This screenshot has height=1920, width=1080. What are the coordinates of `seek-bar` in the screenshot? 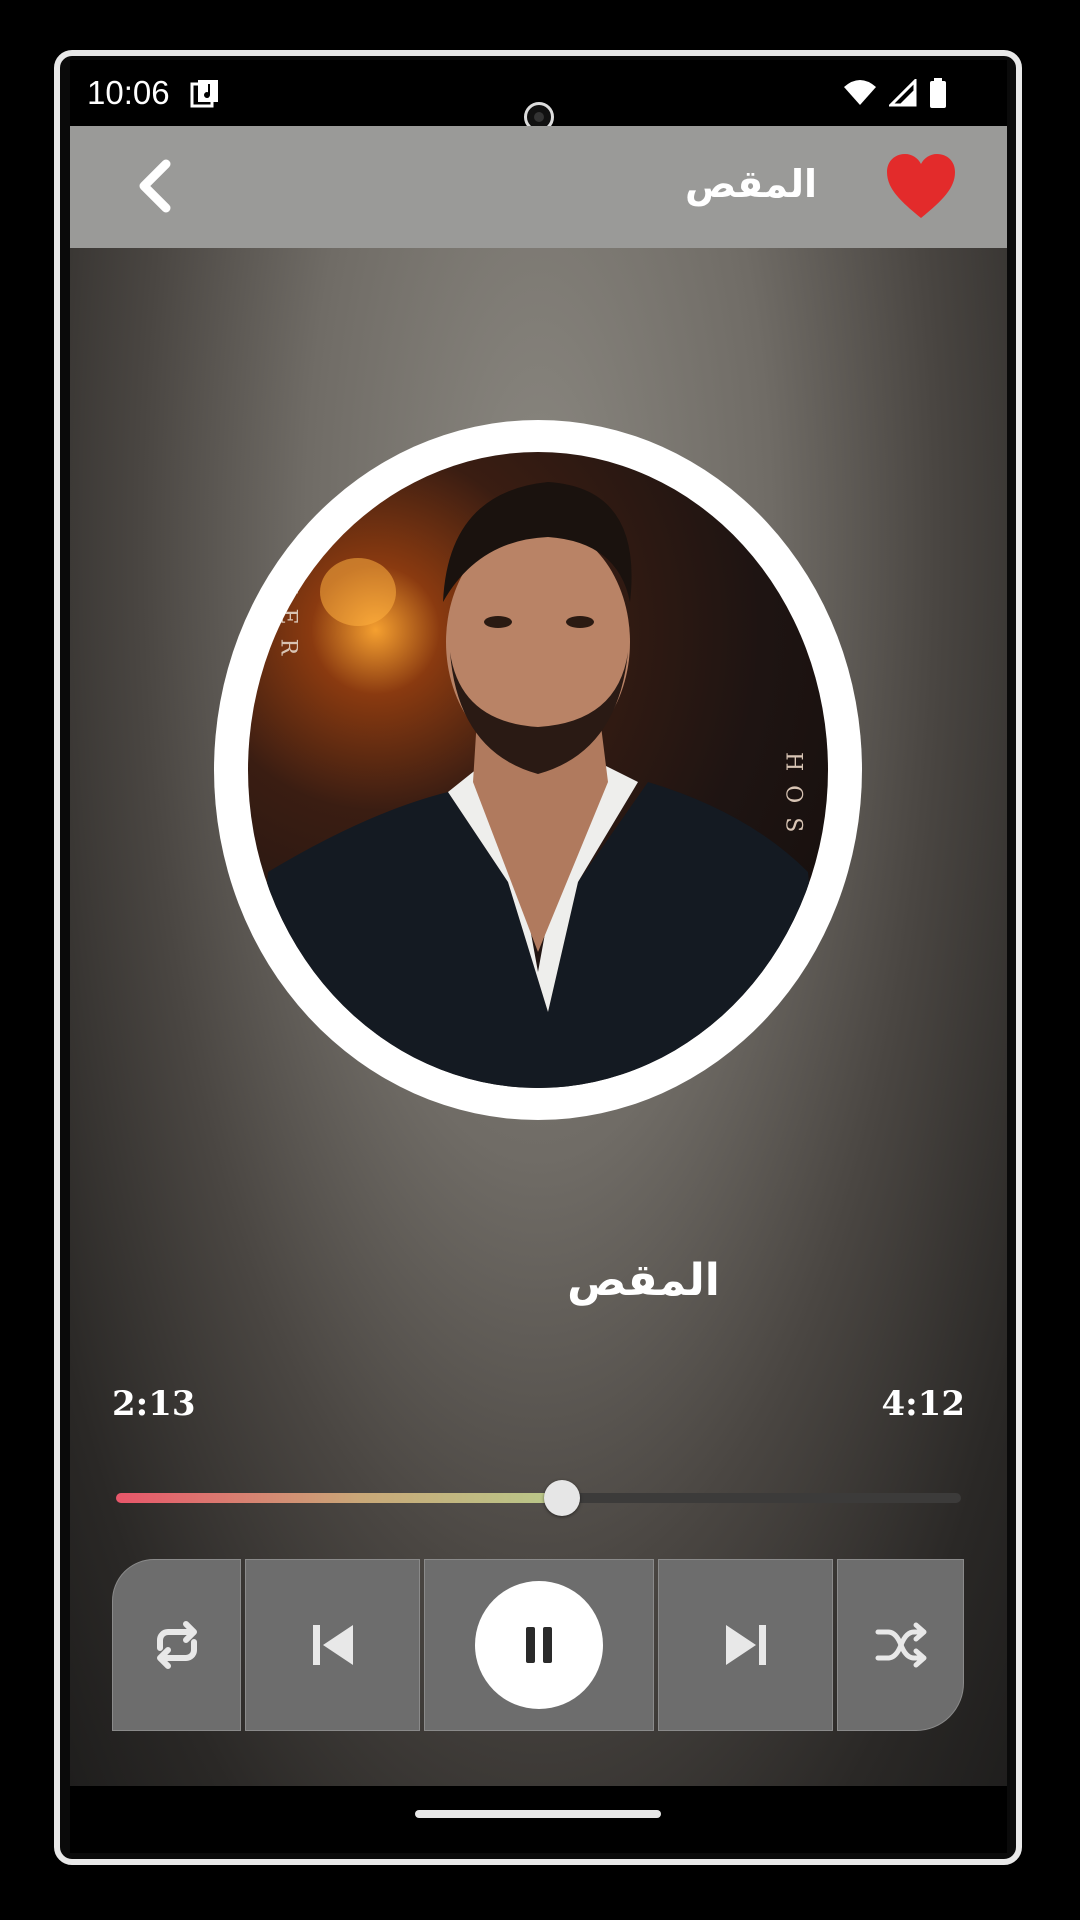 It's located at (538, 1498).